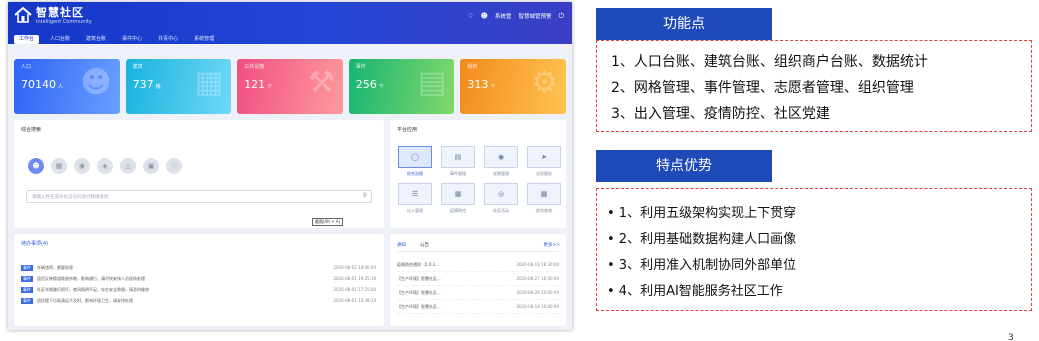 This screenshot has width=1039, height=341. I want to click on todo-text: 居民楼下垃圾清运不及时，影响环境卫生，请安排处理, so click(85, 300).